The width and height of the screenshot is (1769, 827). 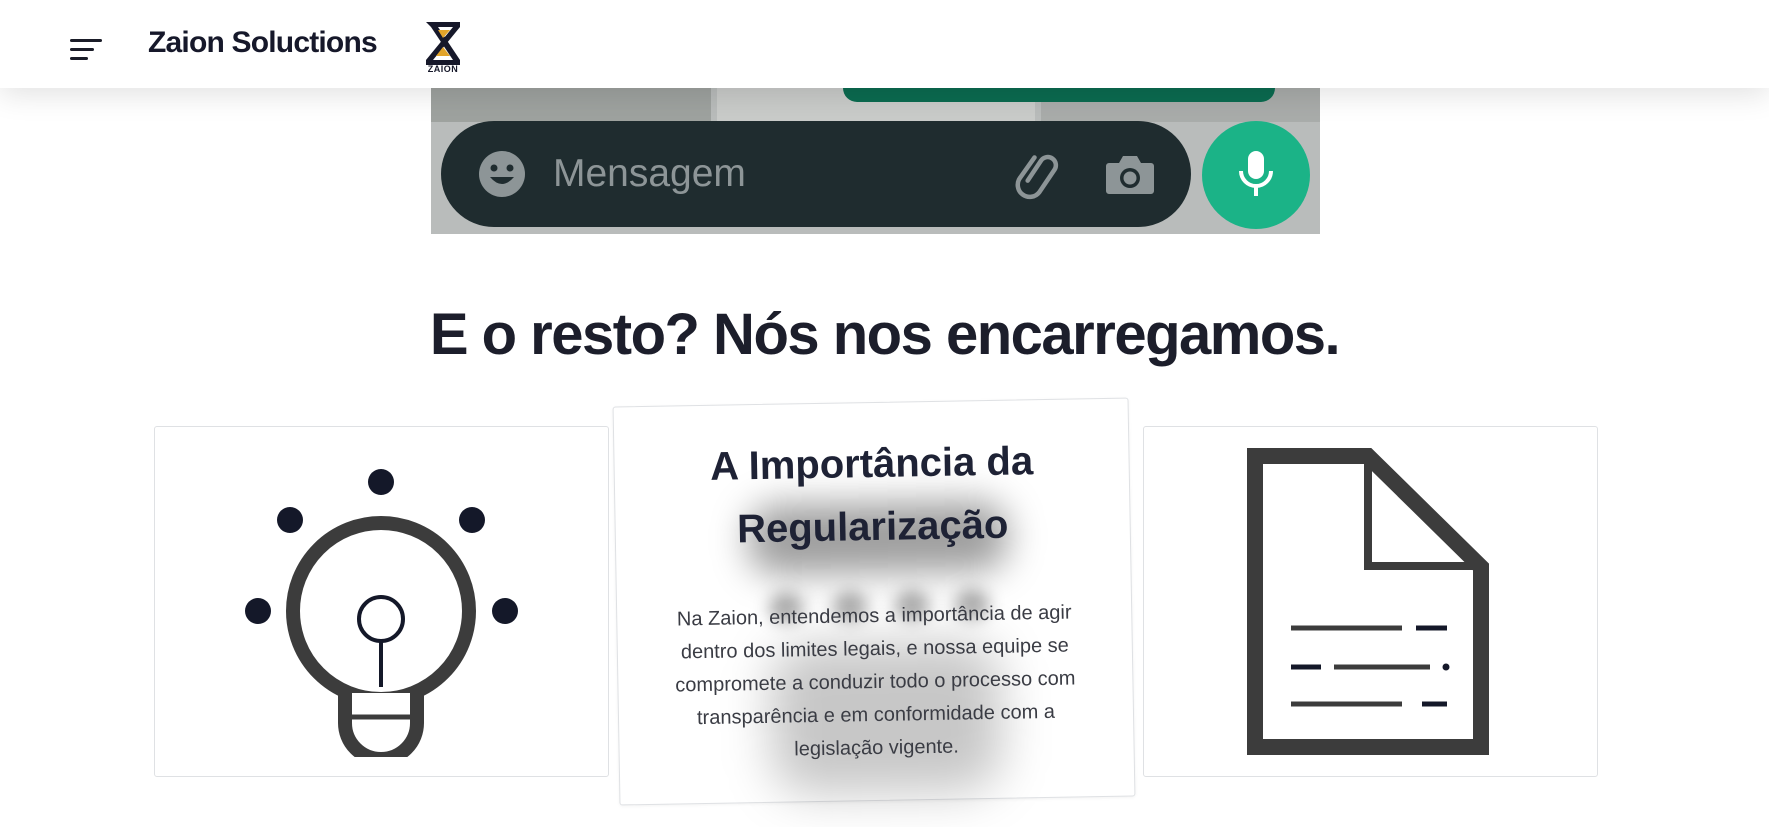 What do you see at coordinates (502, 174) in the screenshot?
I see `emoji-icon` at bounding box center [502, 174].